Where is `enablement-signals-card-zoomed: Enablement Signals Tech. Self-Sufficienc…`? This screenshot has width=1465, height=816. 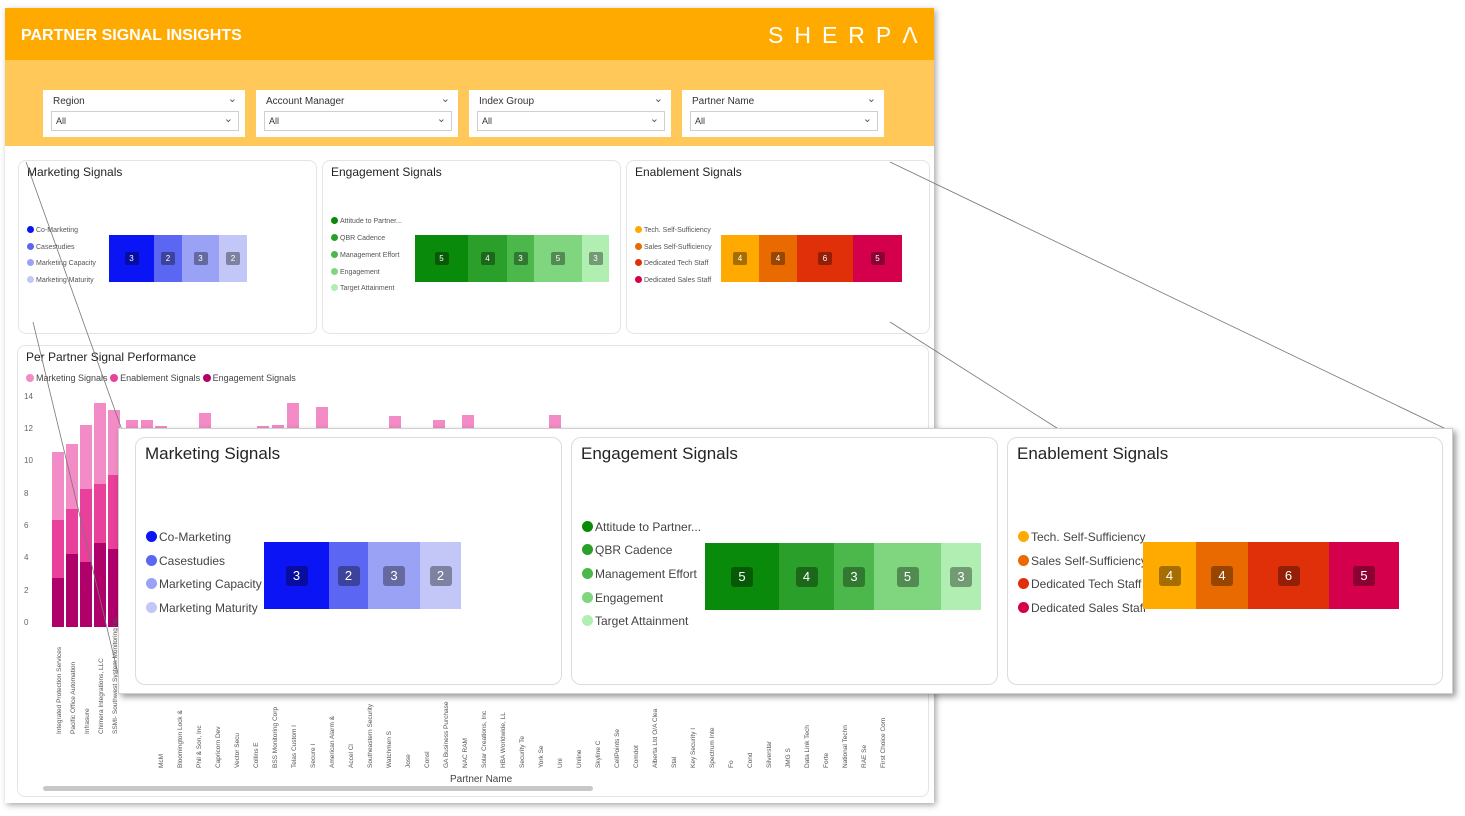 enablement-signals-card-zoomed: Enablement Signals Tech. Self-Sufficienc… is located at coordinates (1225, 561).